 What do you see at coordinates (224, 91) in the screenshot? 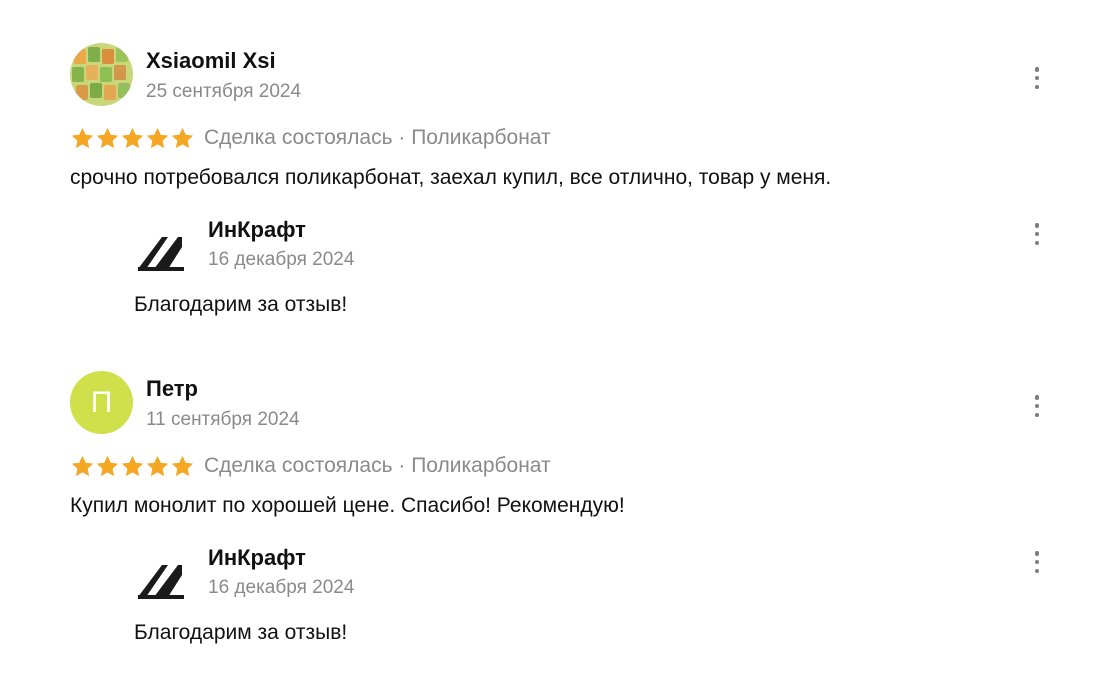
I see `review-date: 25 сентября 2024` at bounding box center [224, 91].